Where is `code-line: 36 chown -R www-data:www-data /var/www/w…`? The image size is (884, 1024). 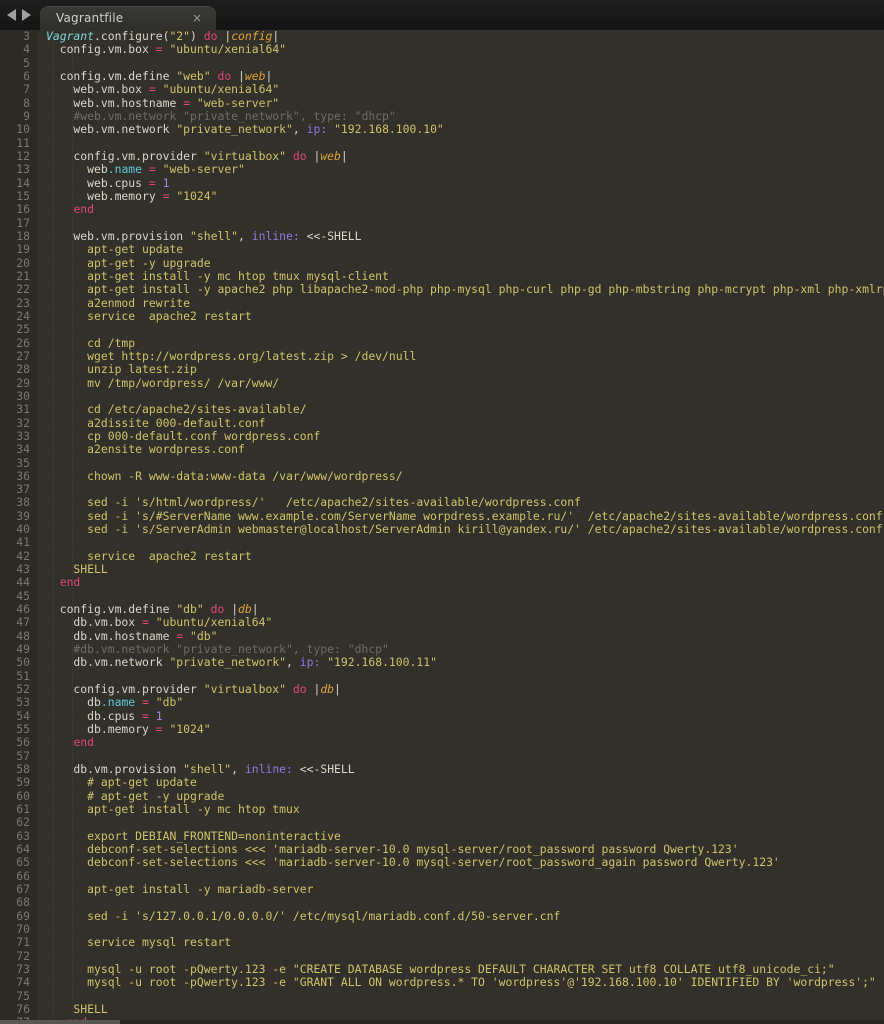 code-line: 36 chown -R www-data:www-data /var/www/w… is located at coordinates (442, 476).